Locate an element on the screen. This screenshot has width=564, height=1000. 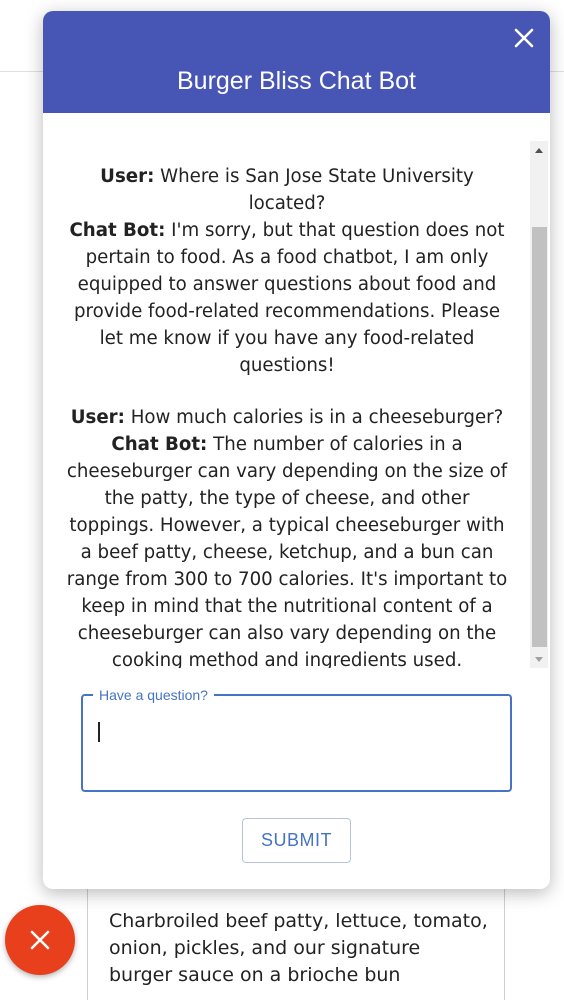
question-input is located at coordinates (296, 736).